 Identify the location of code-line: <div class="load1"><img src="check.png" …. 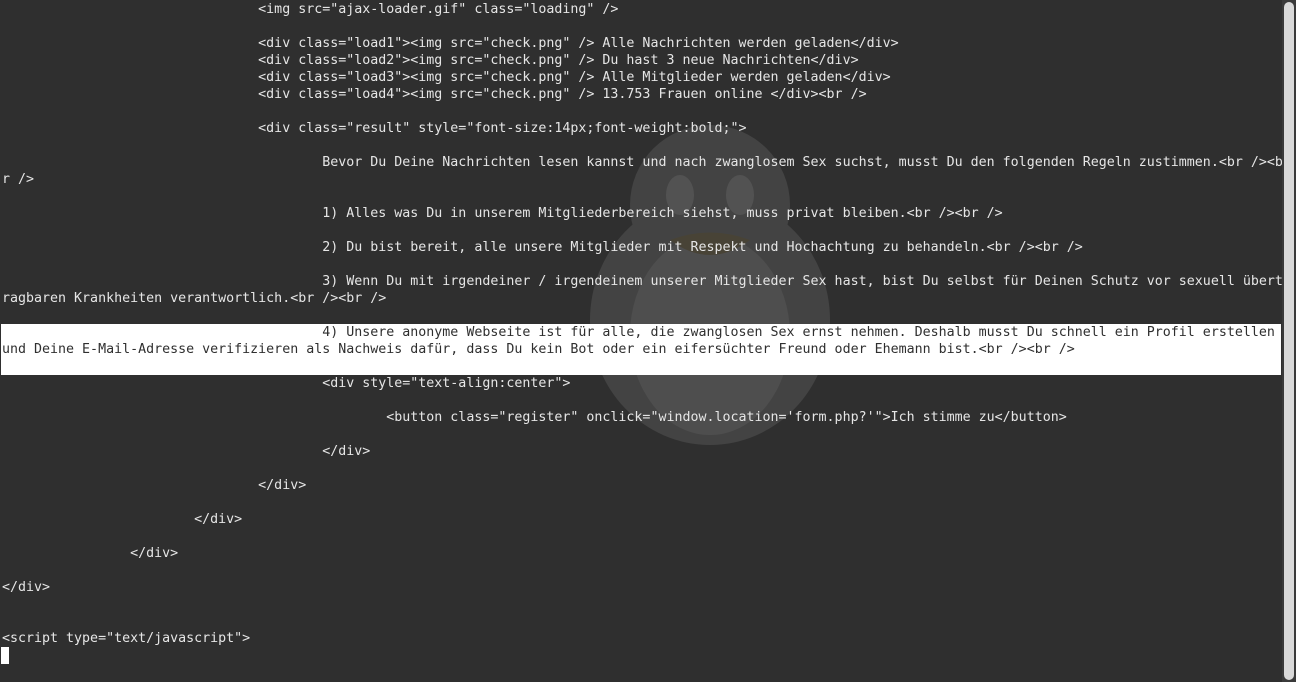
(450, 43).